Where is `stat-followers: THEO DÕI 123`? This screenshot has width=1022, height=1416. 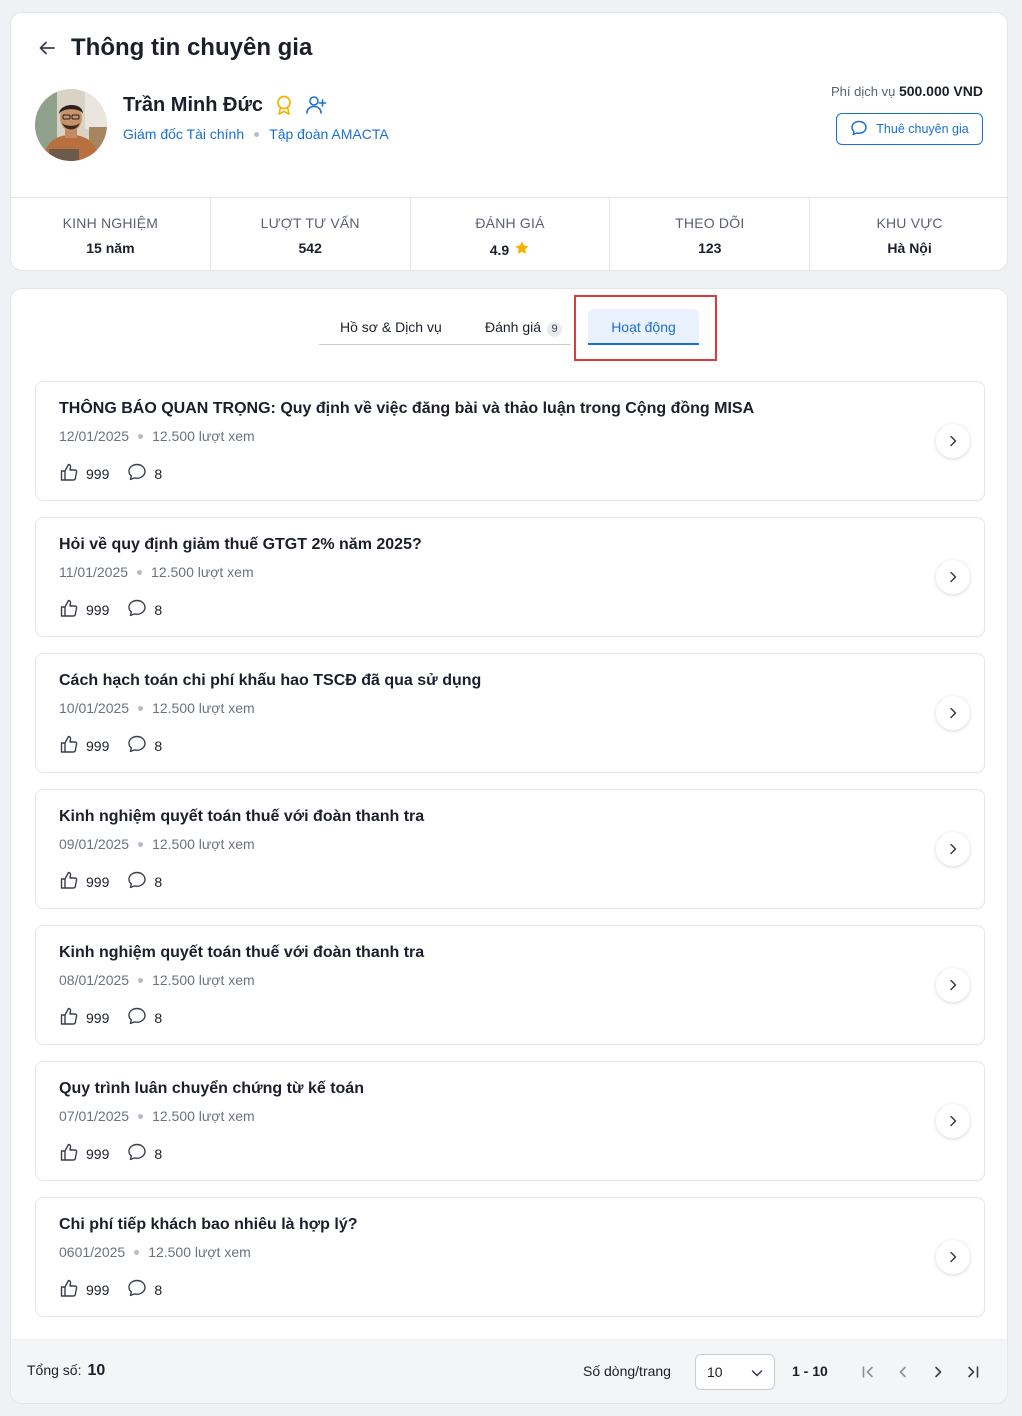 stat-followers: THEO DÕI 123 is located at coordinates (710, 234).